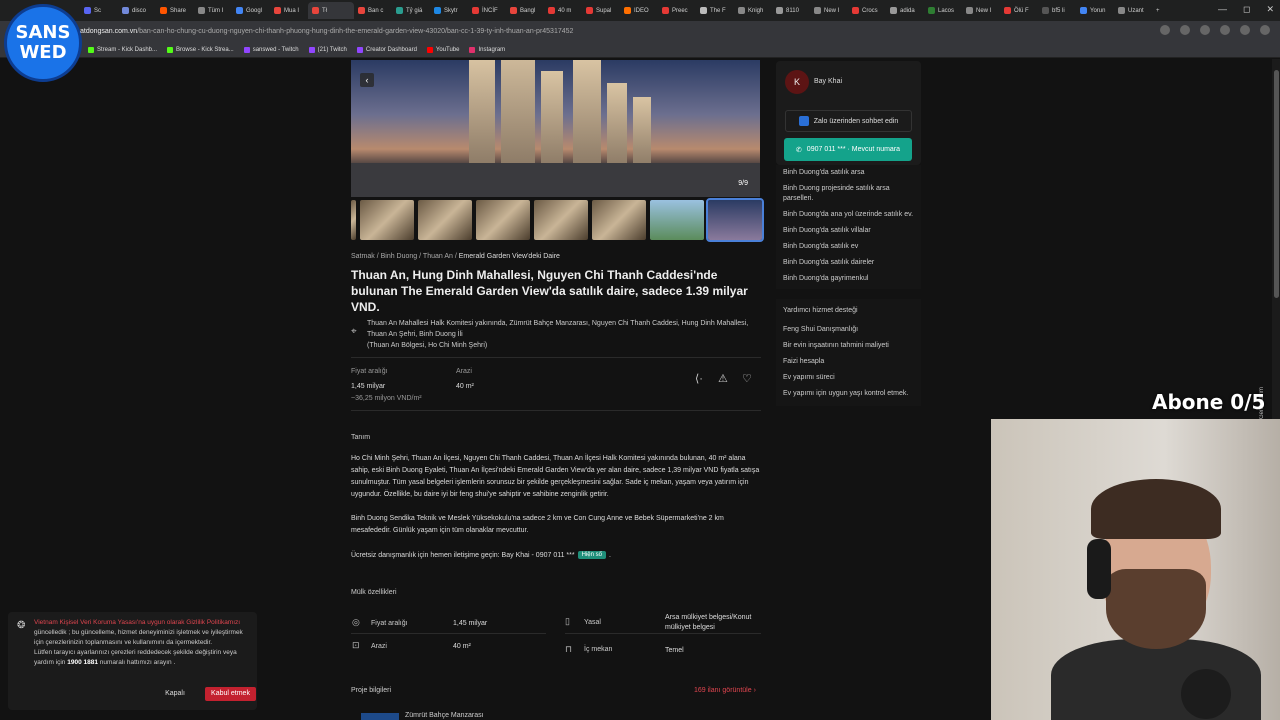  What do you see at coordinates (850, 279) in the screenshot?
I see `related-link: Binh Duong'da gayrimenkul` at bounding box center [850, 279].